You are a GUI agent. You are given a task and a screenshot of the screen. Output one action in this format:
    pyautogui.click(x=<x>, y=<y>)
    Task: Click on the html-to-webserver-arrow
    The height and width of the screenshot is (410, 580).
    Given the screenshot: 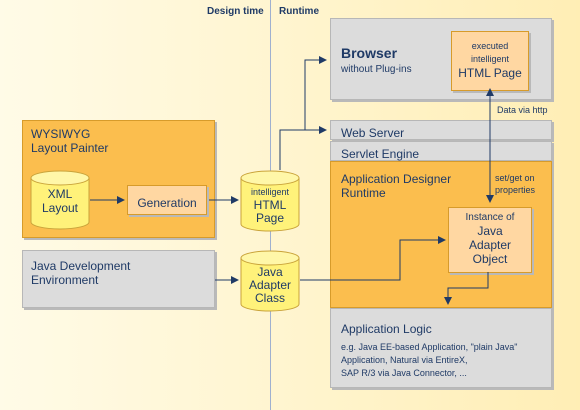 What is the action you would take?
    pyautogui.click(x=303, y=148)
    